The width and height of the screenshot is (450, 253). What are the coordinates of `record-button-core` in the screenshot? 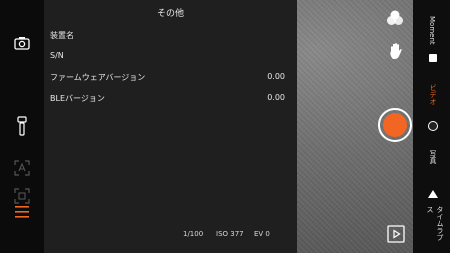 It's located at (395, 125).